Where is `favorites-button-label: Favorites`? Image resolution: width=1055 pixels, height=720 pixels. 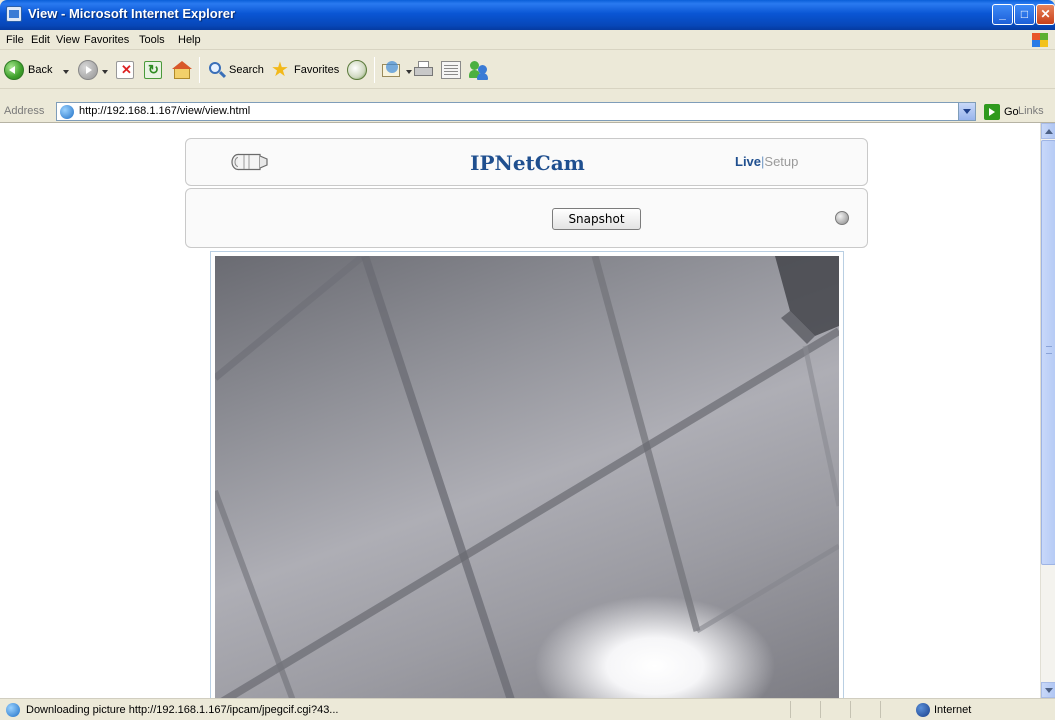
favorites-button-label: Favorites is located at coordinates (316, 70).